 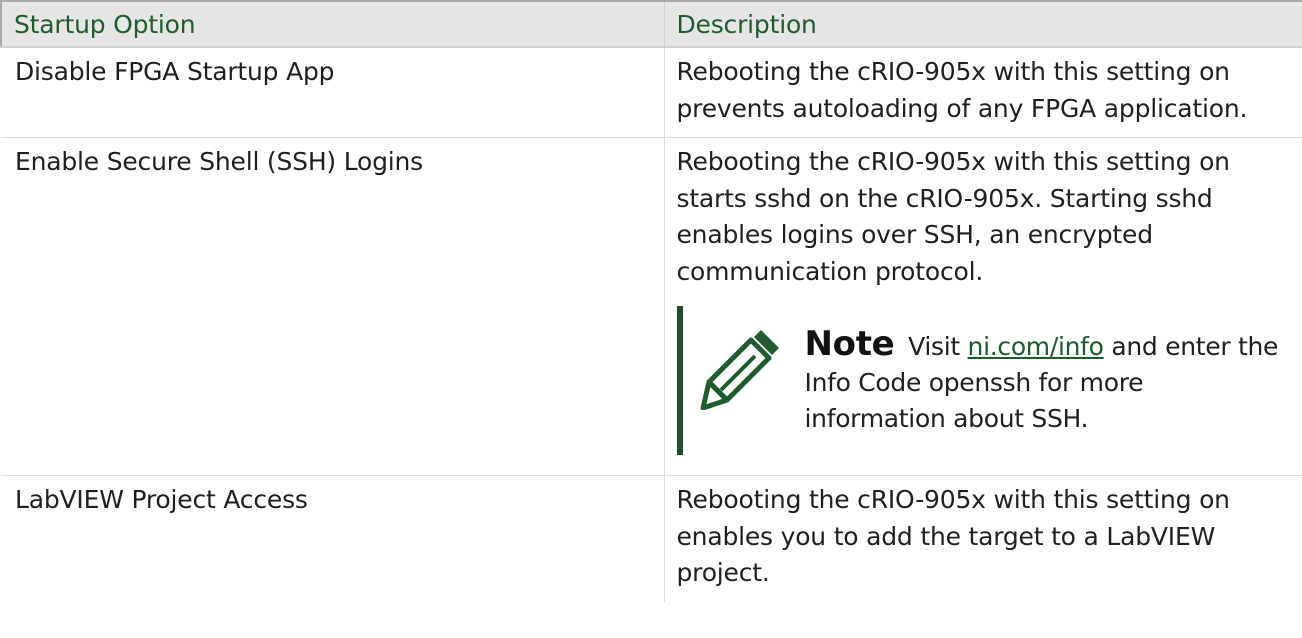 What do you see at coordinates (1036, 346) in the screenshot?
I see `info-link: ni.com/info` at bounding box center [1036, 346].